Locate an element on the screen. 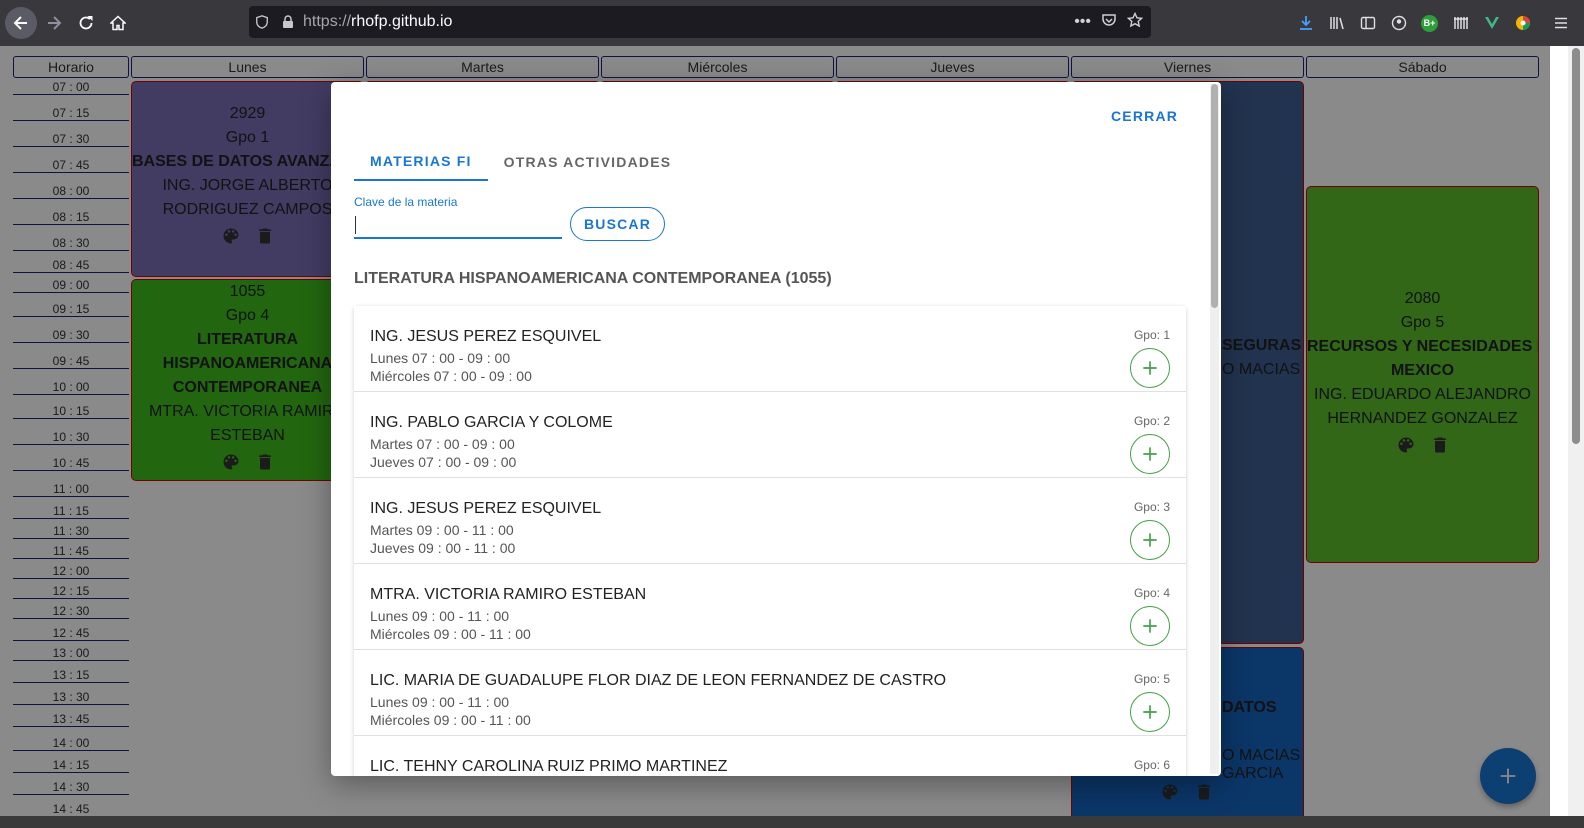  arrow-right-icon is located at coordinates (55, 23).